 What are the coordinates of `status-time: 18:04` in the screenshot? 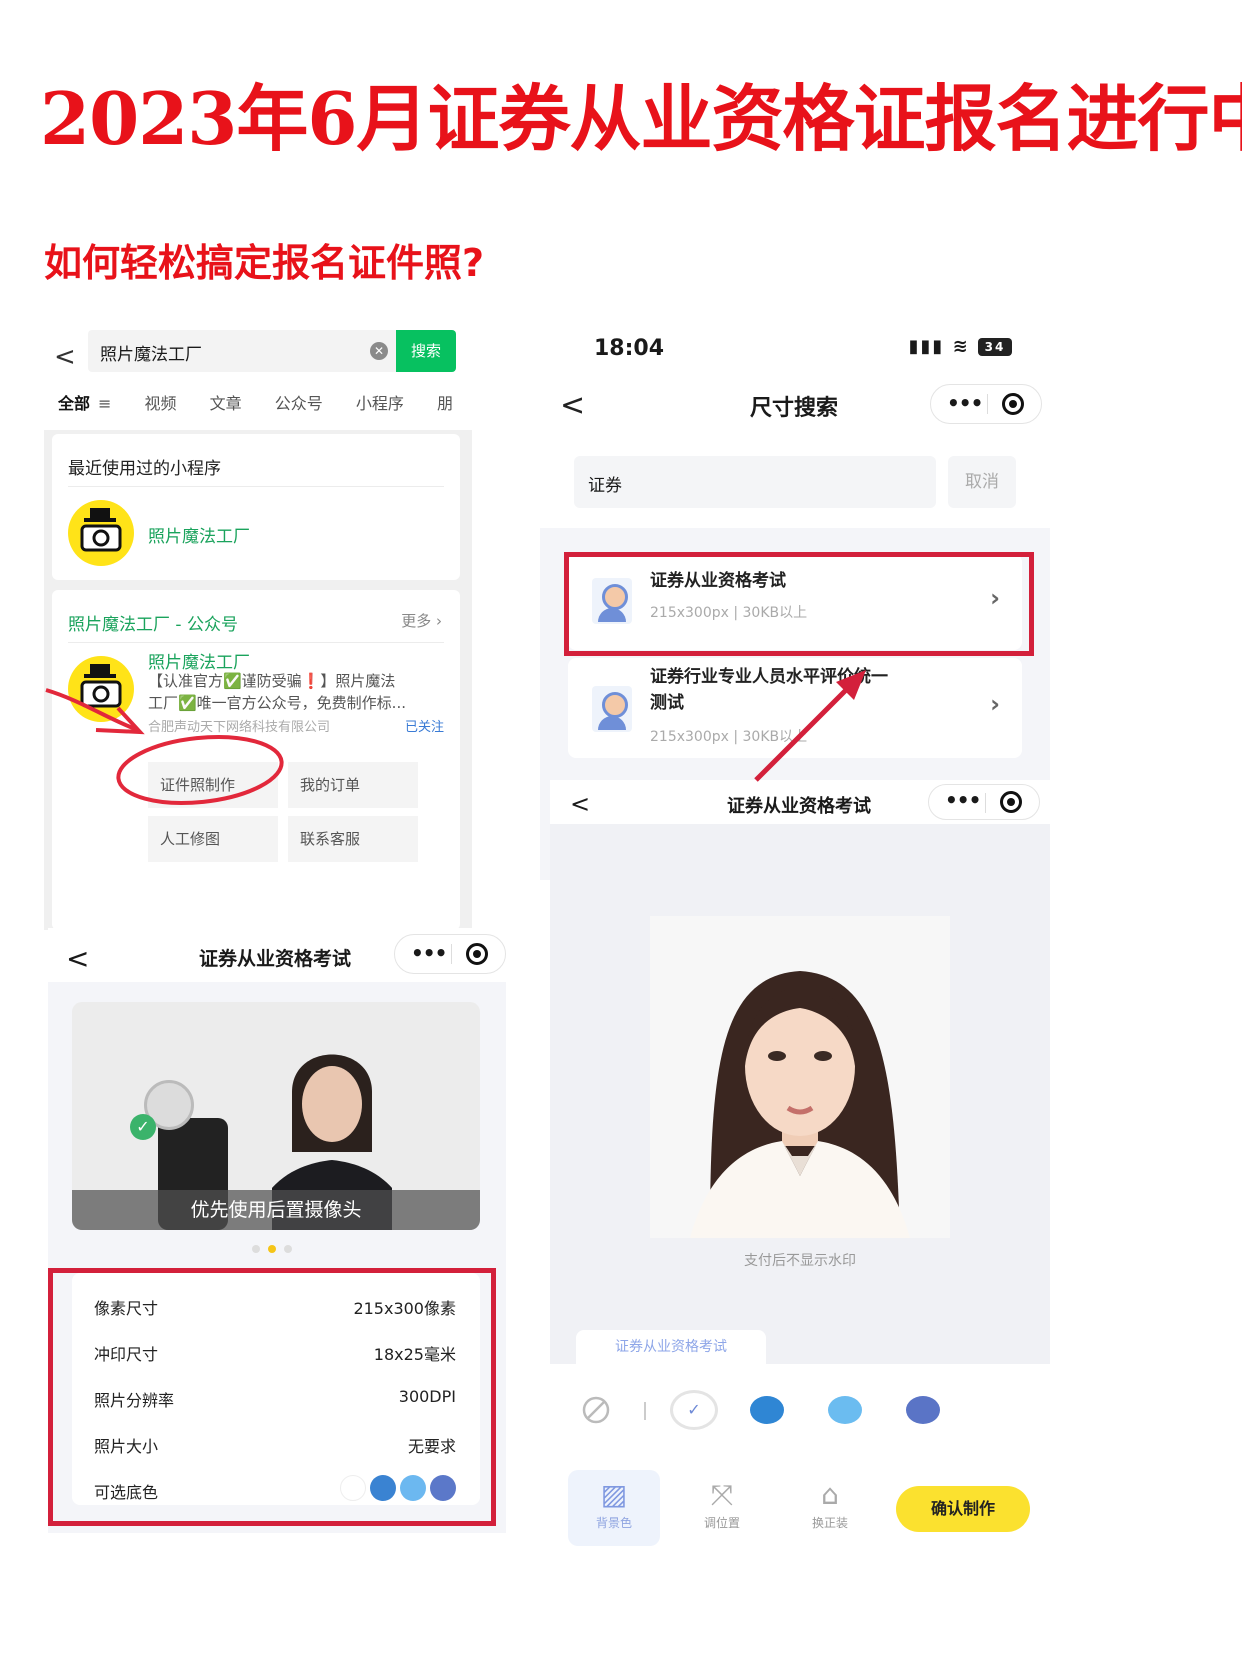 It's located at (629, 348).